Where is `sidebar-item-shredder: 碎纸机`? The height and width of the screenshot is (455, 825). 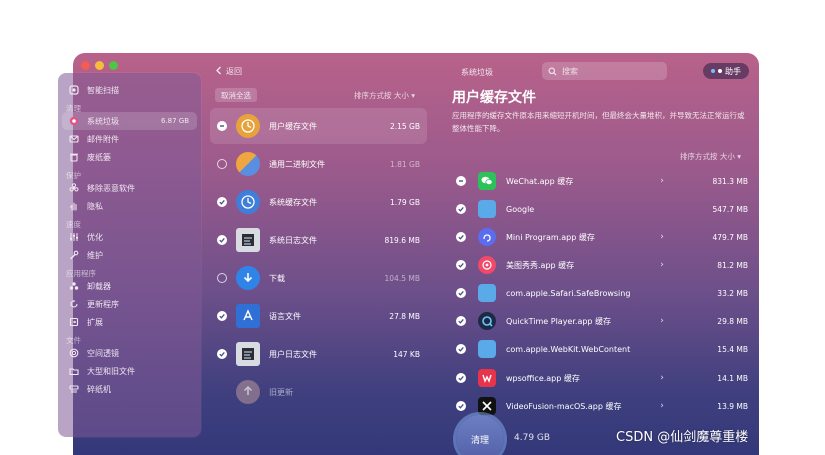
sidebar-item-shredder: 碎纸机 is located at coordinates (129, 389).